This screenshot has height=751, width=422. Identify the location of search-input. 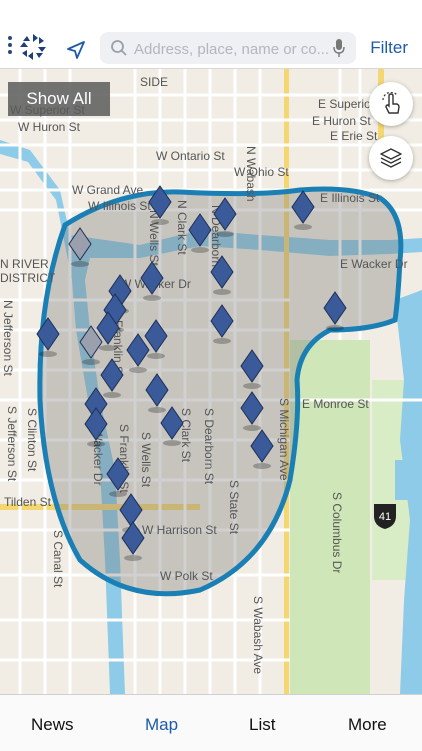
(232, 49).